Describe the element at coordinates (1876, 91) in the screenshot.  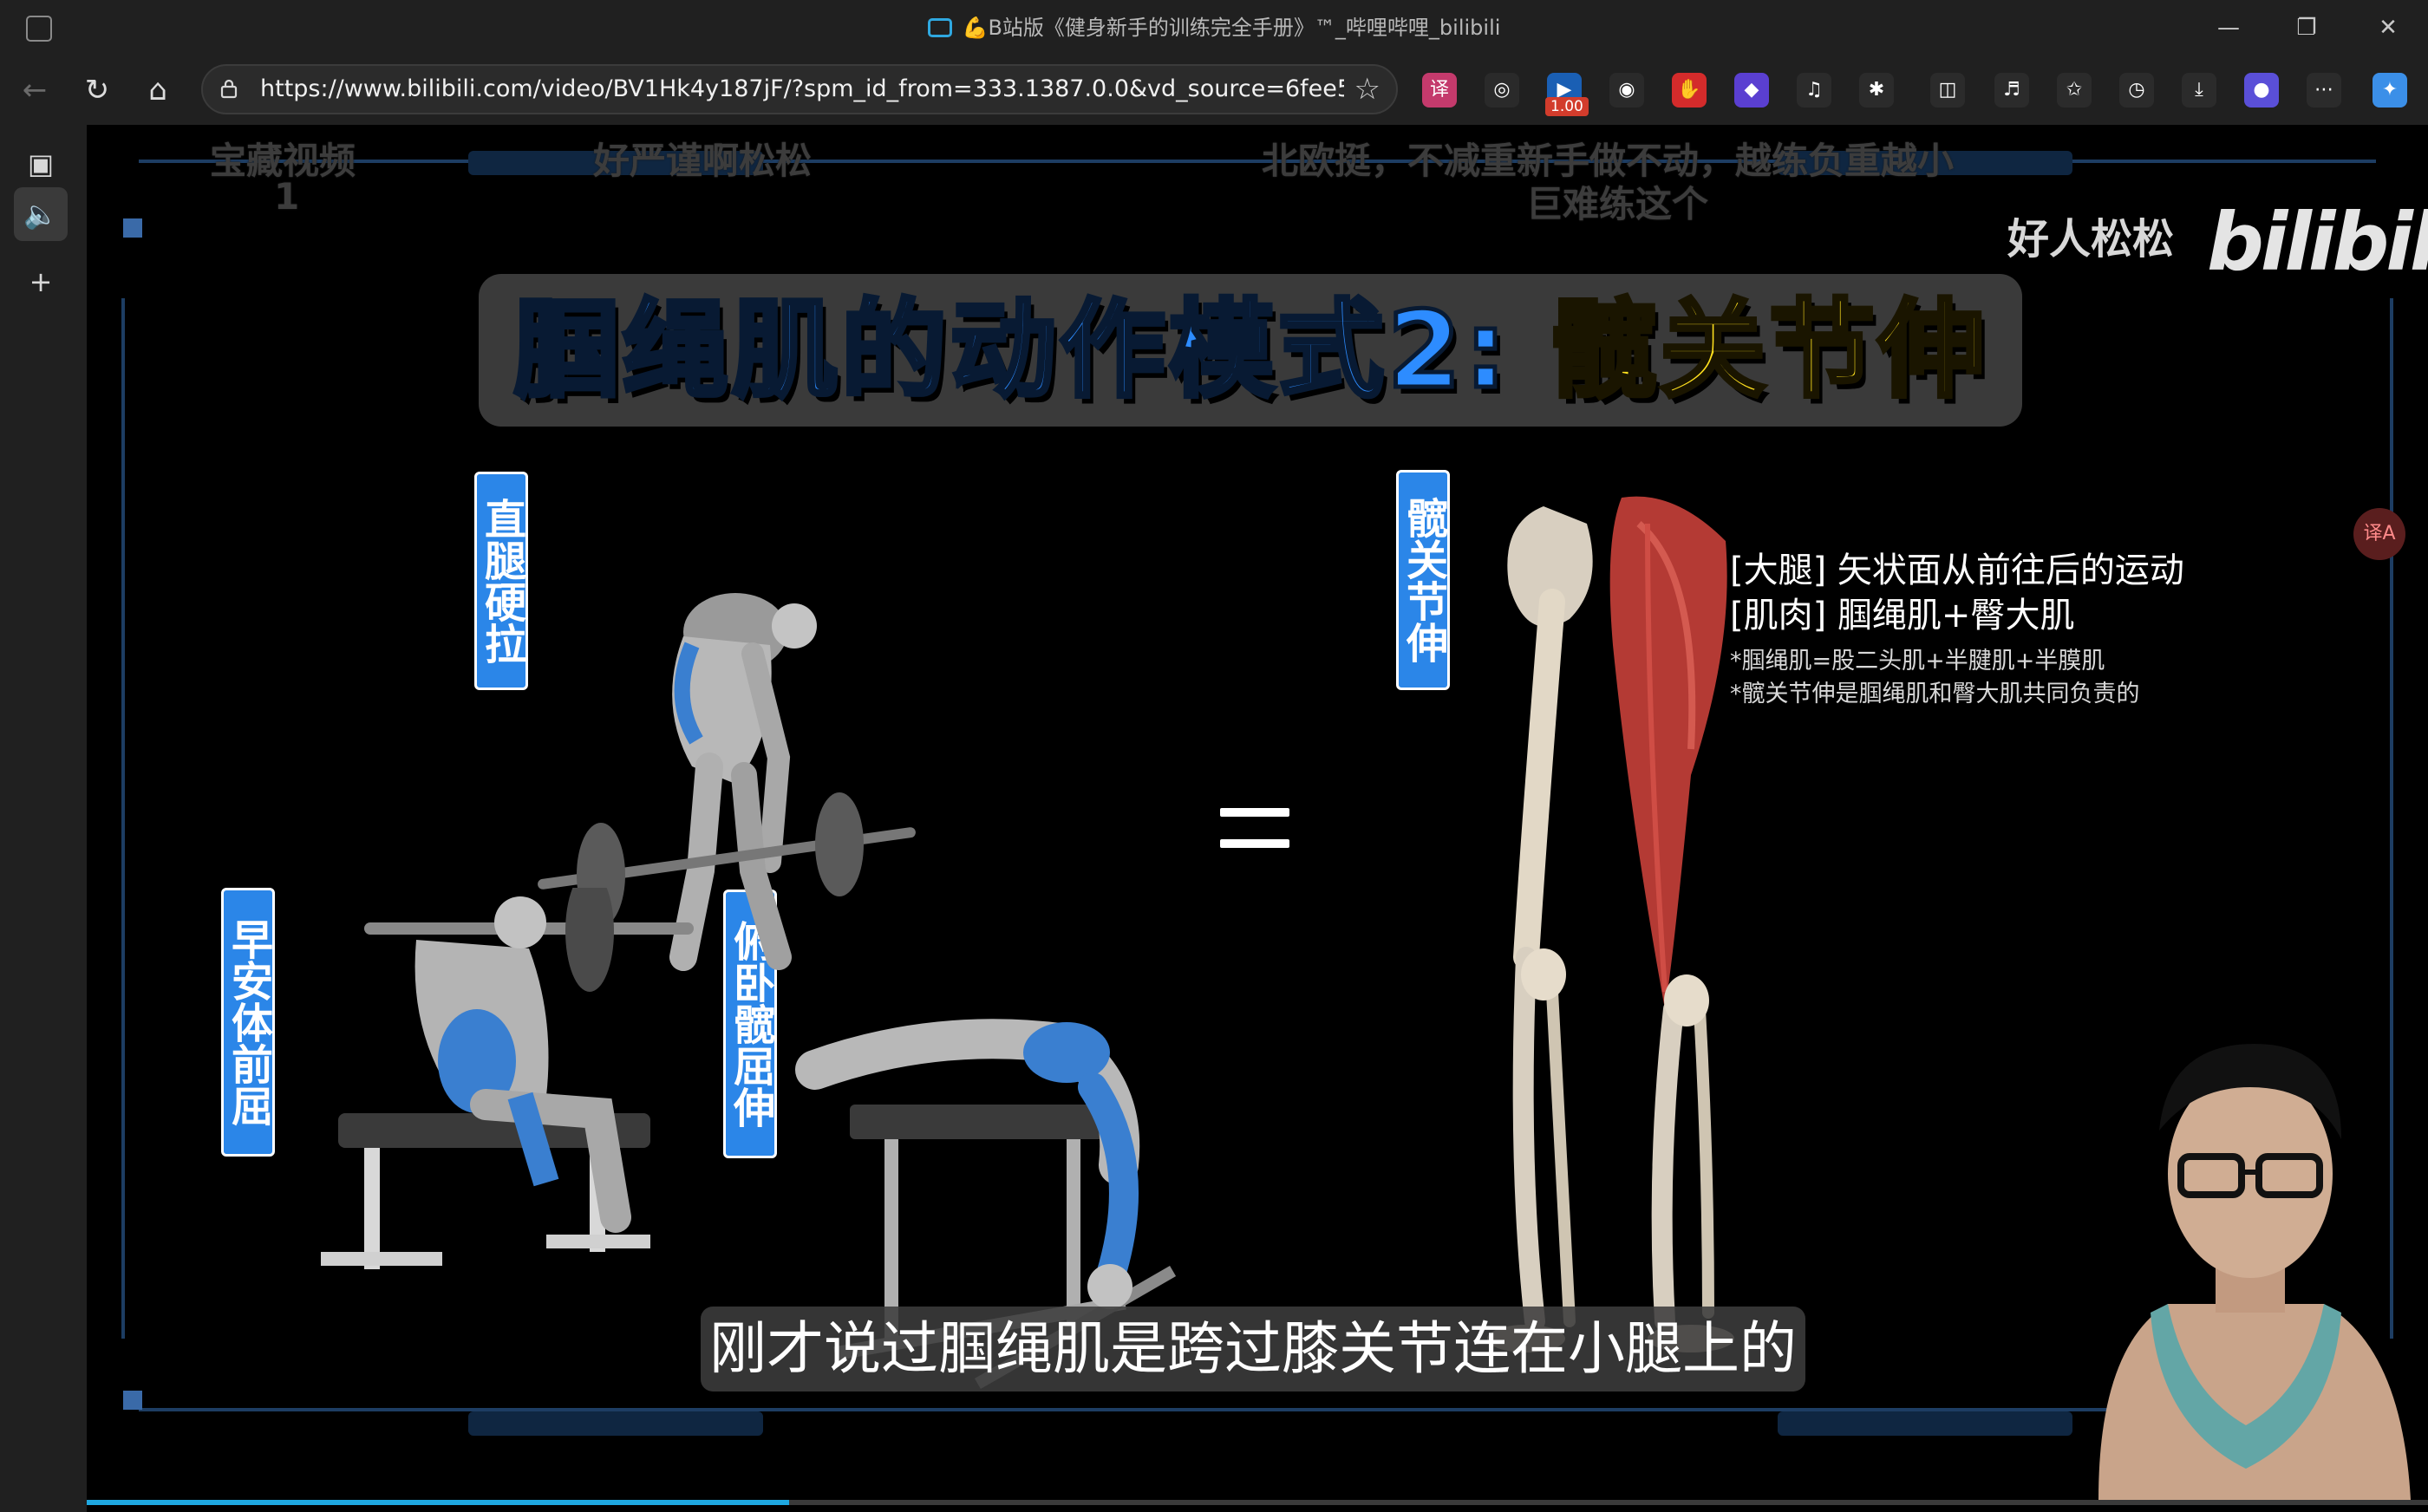
I see `puzzle-icon: ✱` at that location.